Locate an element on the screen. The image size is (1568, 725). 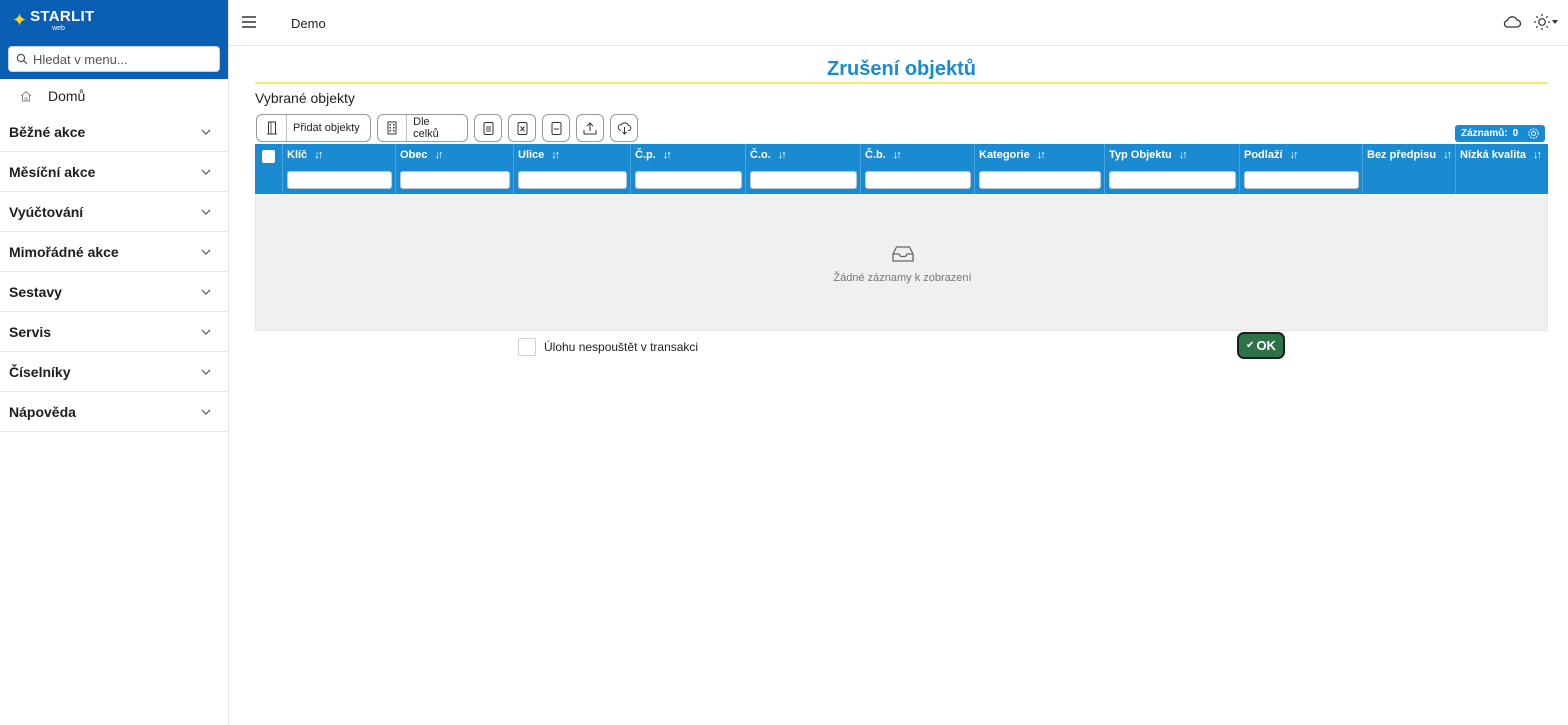
sidebar-item-servis: Servis is located at coordinates (114, 332).